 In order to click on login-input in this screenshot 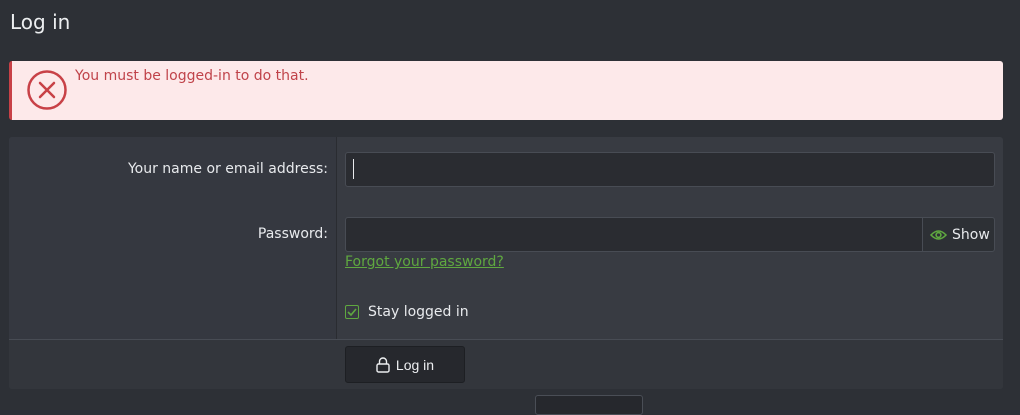, I will do `click(670, 169)`.